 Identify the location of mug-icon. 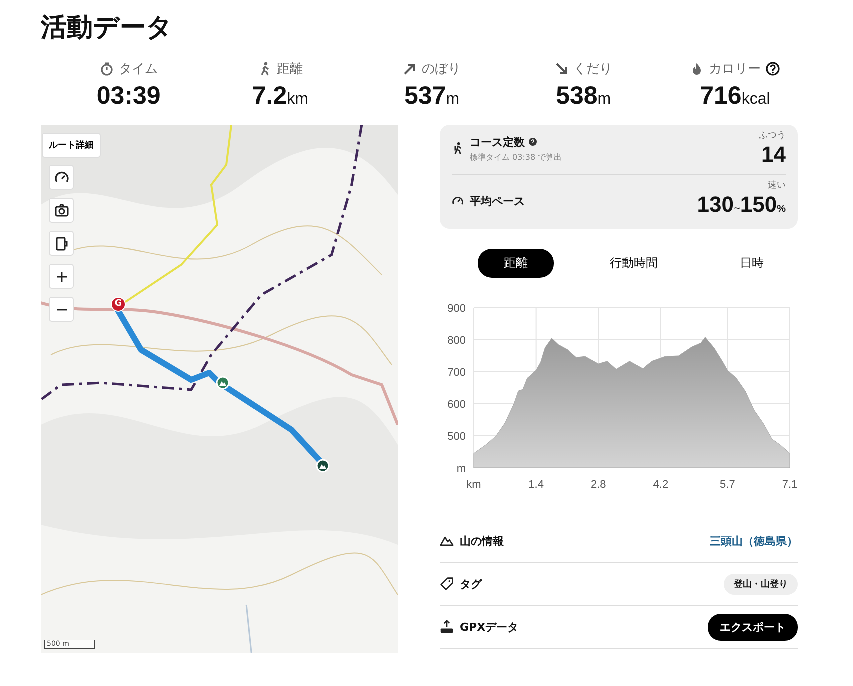
(62, 244).